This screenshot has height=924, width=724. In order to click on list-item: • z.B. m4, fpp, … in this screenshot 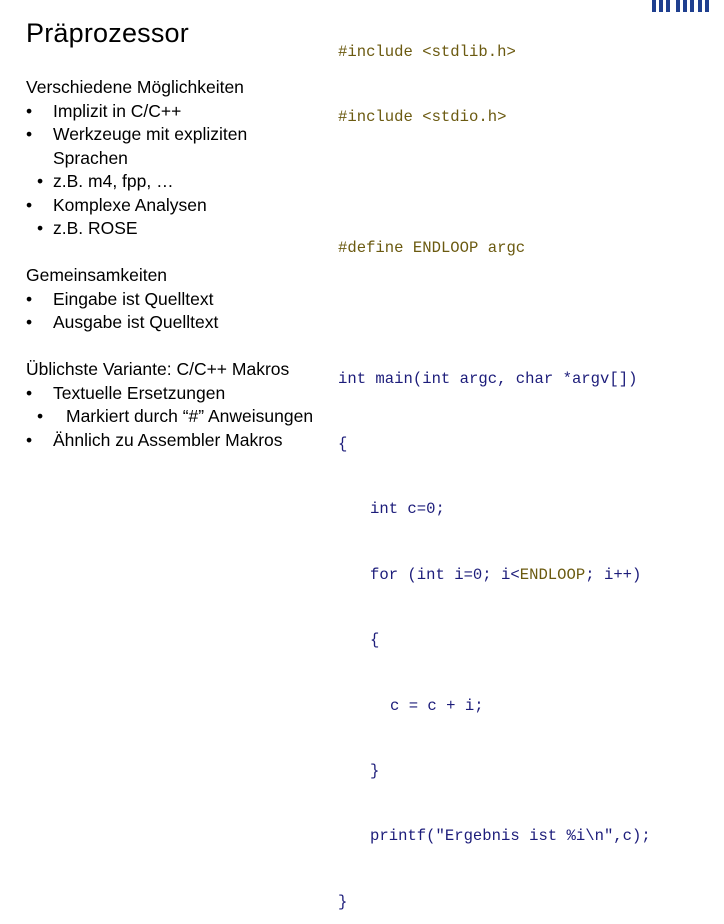, I will do `click(196, 182)`.